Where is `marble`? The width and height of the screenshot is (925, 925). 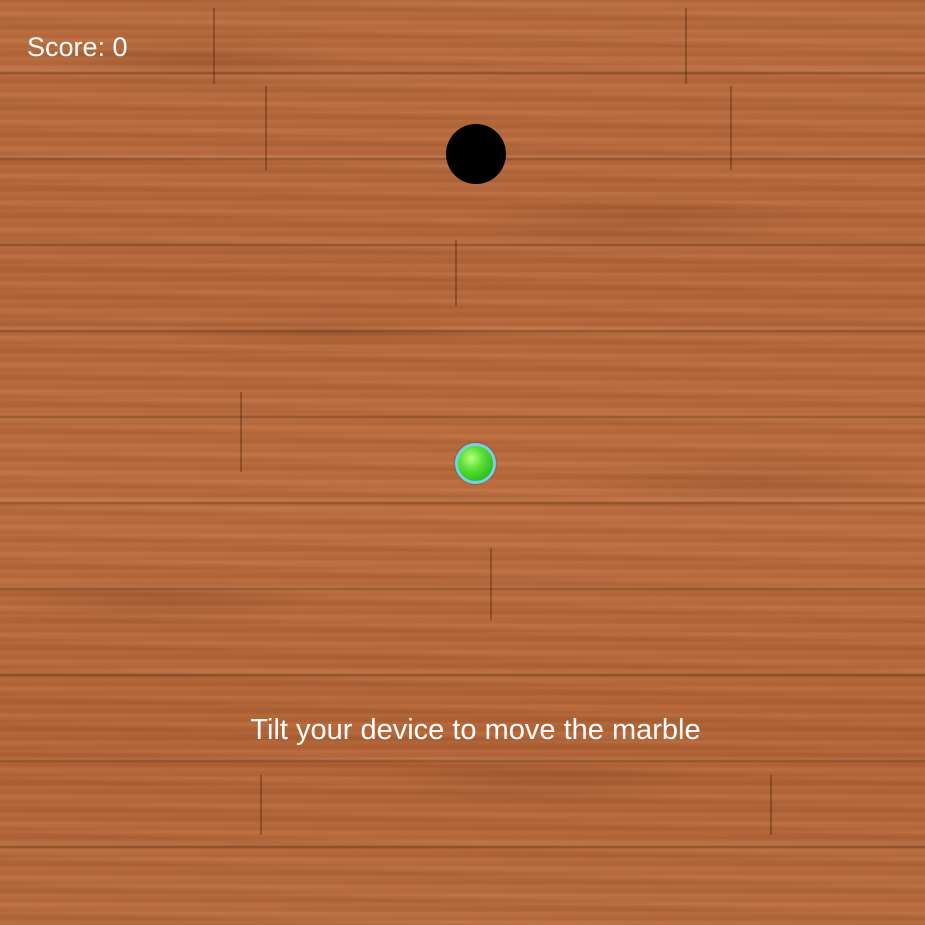 marble is located at coordinates (475, 463).